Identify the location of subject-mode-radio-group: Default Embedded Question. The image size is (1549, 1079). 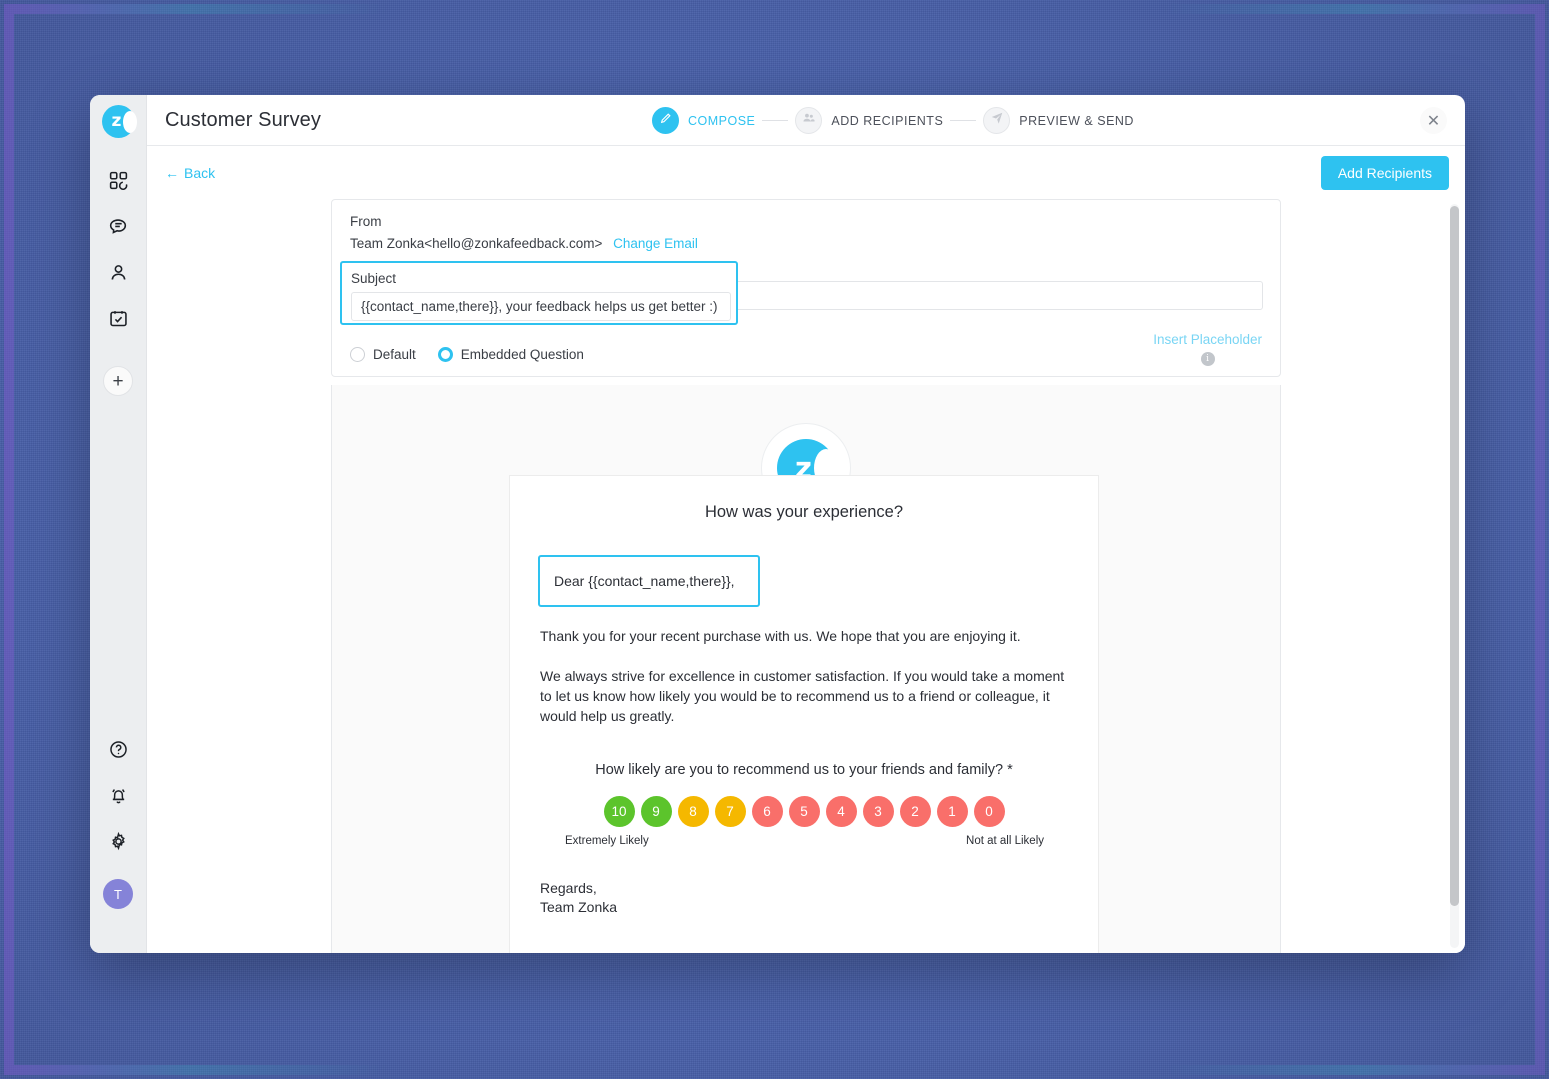
(467, 354).